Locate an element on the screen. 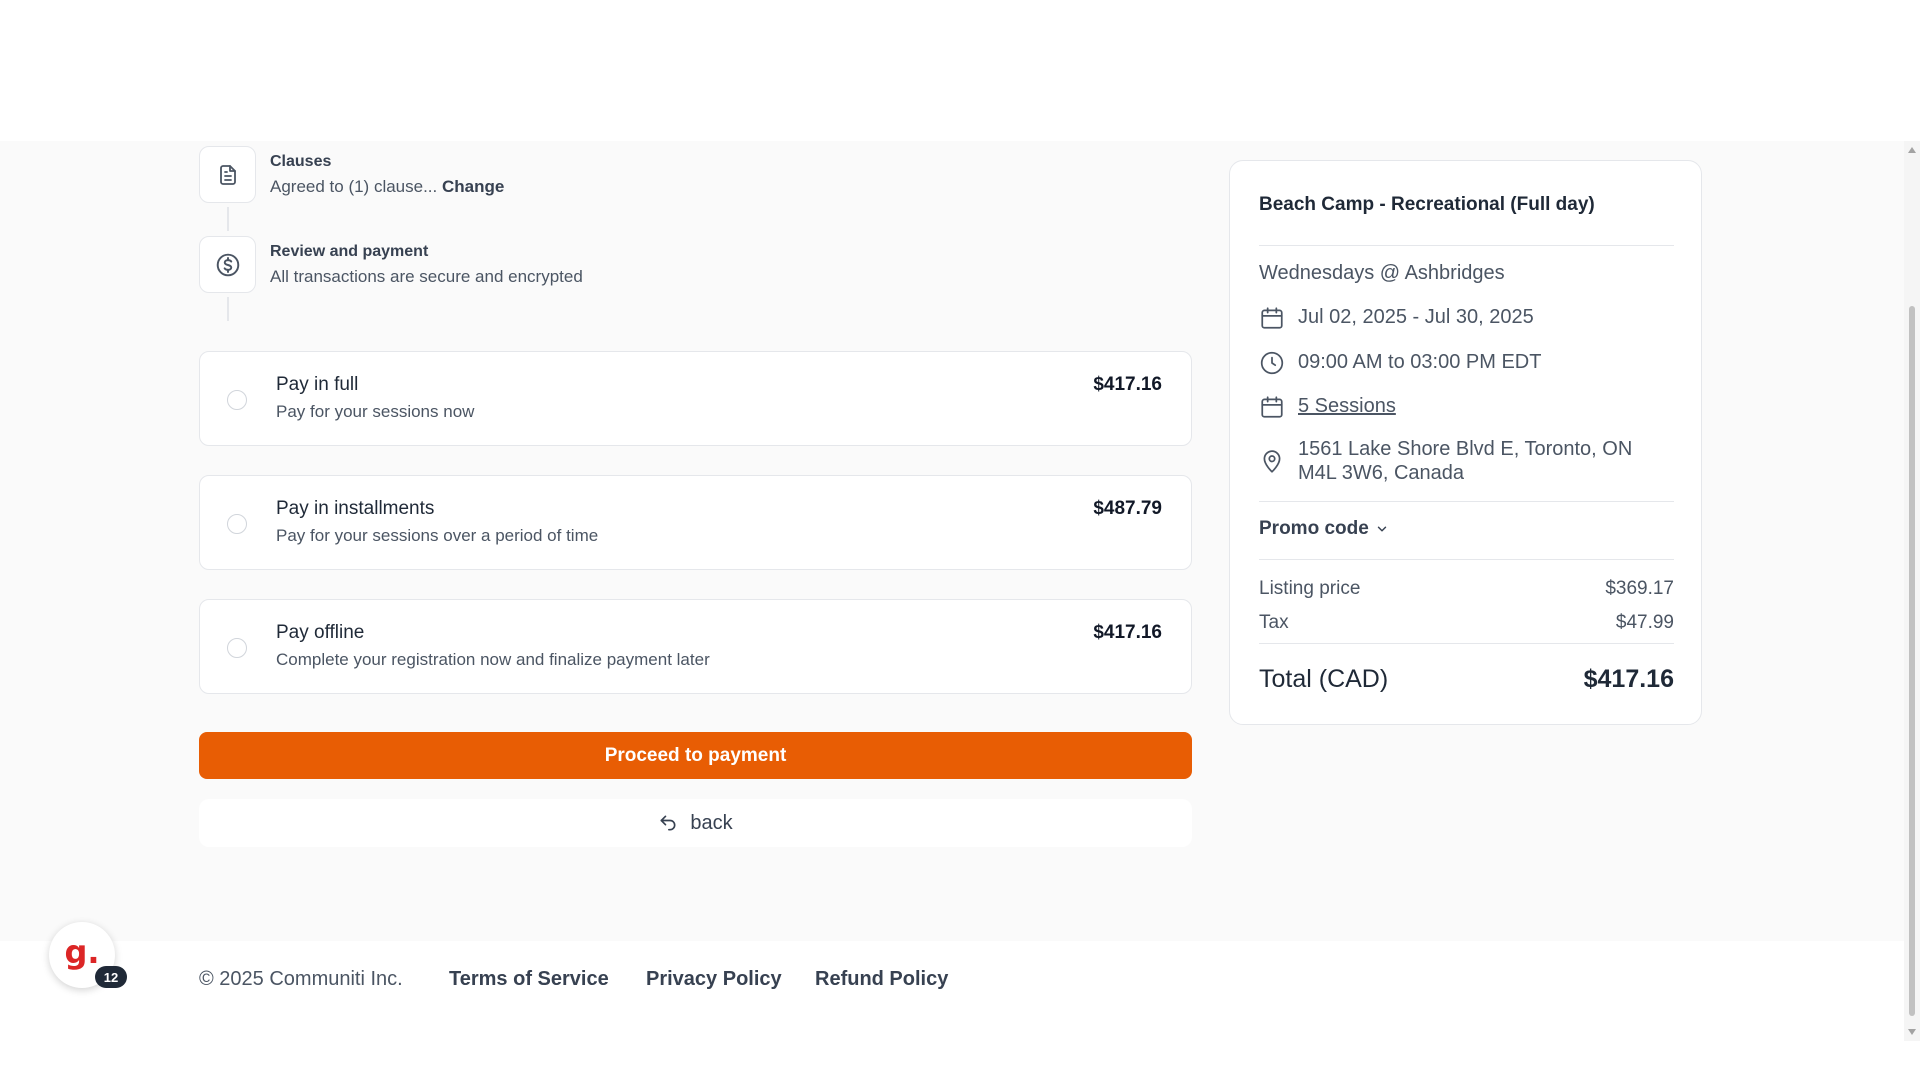 This screenshot has height=1080, width=1920. step-review-title: Review and payment is located at coordinates (349, 251).